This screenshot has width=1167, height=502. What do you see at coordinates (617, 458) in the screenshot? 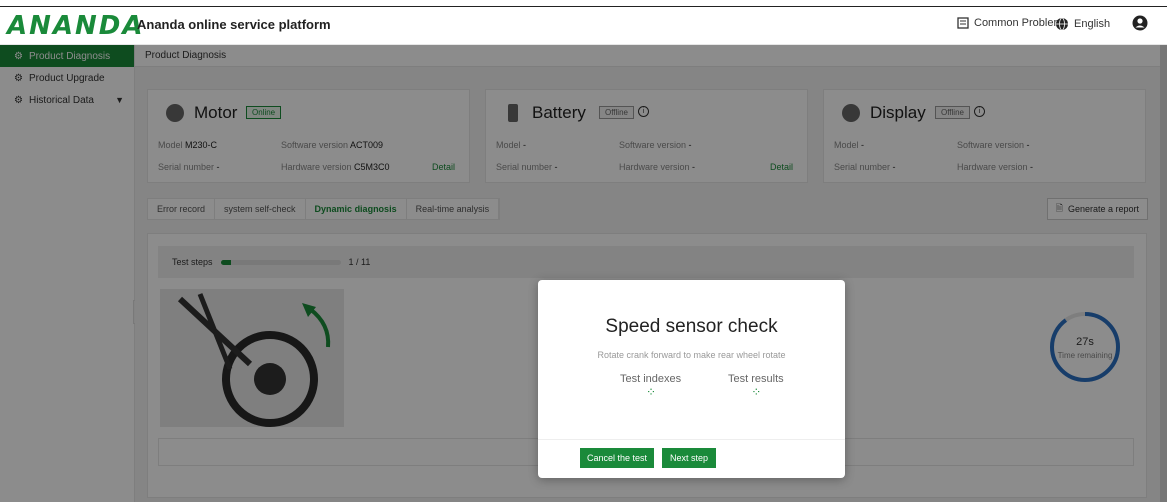
I see `cancel-test-button: Cancel the test` at bounding box center [617, 458].